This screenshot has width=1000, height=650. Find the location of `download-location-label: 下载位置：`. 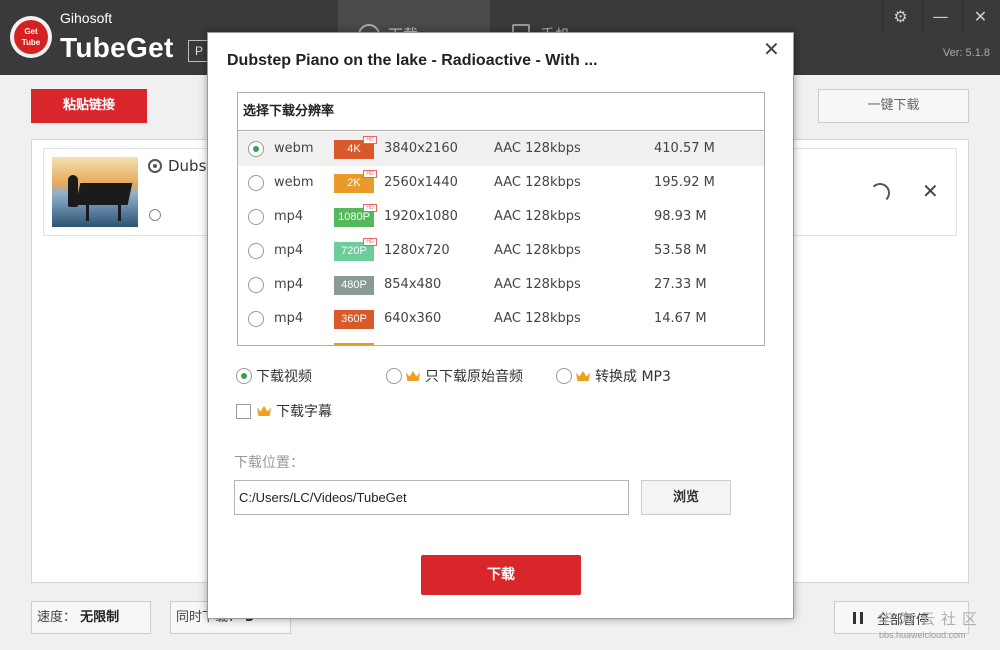

download-location-label: 下载位置： is located at coordinates (269, 463).